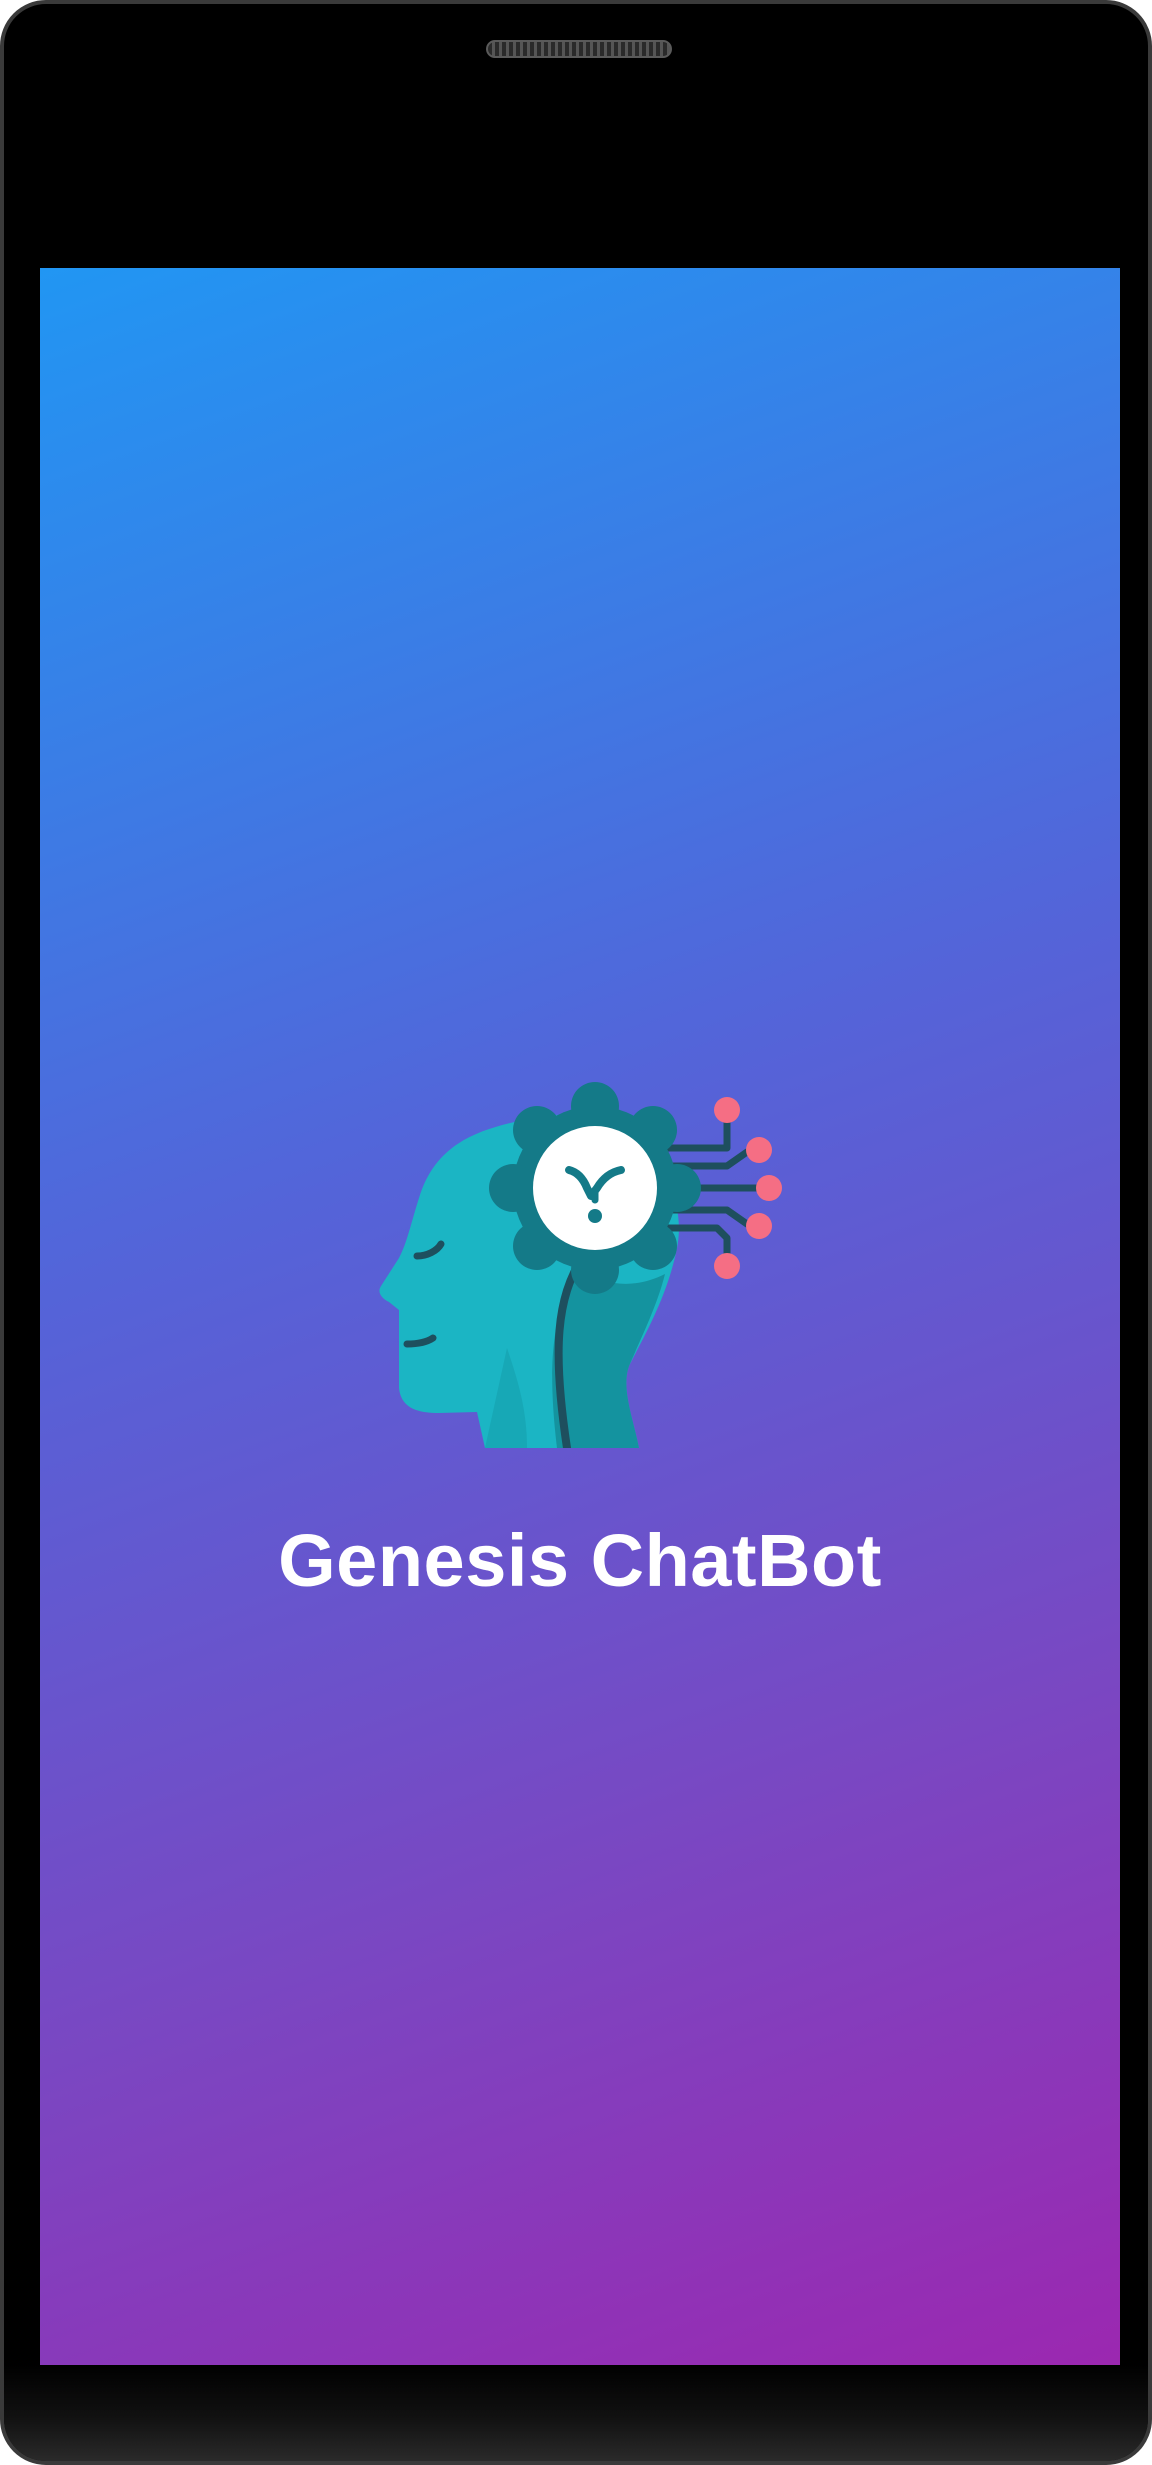 The height and width of the screenshot is (2465, 1152). Describe the element at coordinates (576, 2413) in the screenshot. I see `bottom-bezel` at that location.